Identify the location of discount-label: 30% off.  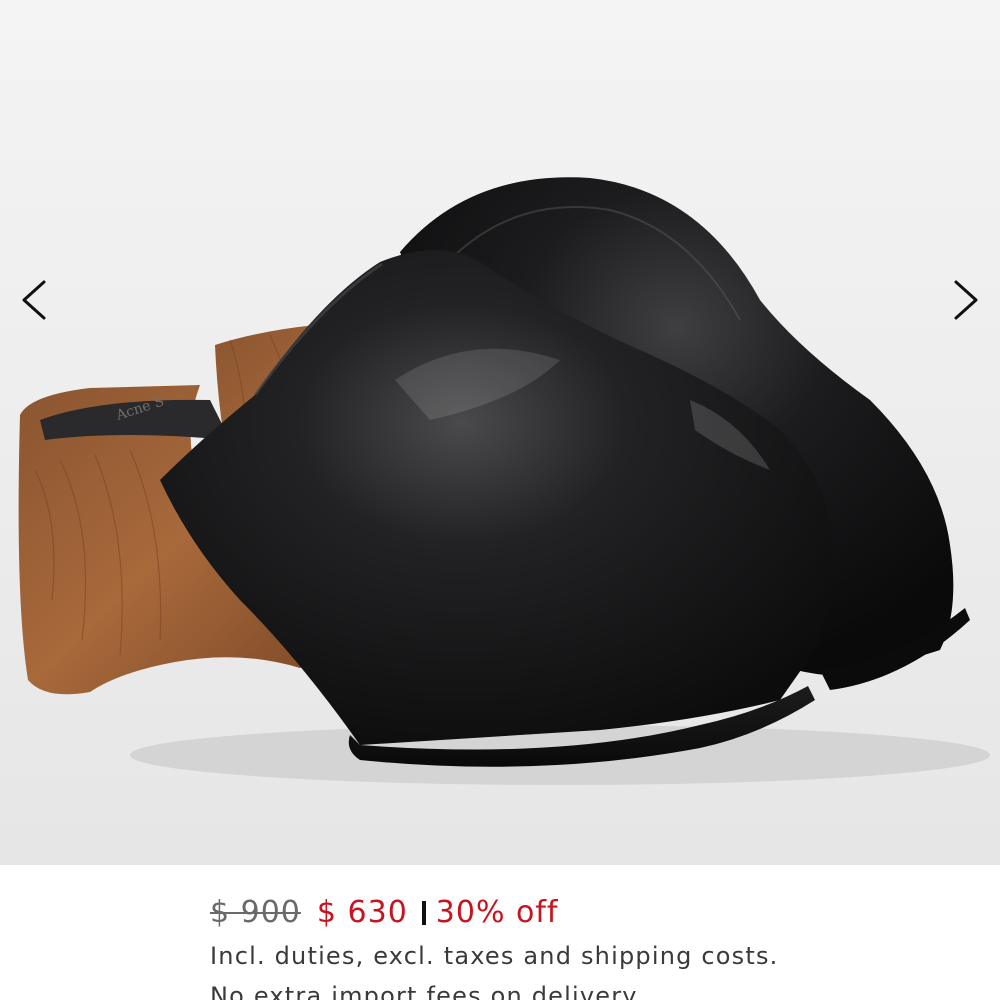
(497, 912).